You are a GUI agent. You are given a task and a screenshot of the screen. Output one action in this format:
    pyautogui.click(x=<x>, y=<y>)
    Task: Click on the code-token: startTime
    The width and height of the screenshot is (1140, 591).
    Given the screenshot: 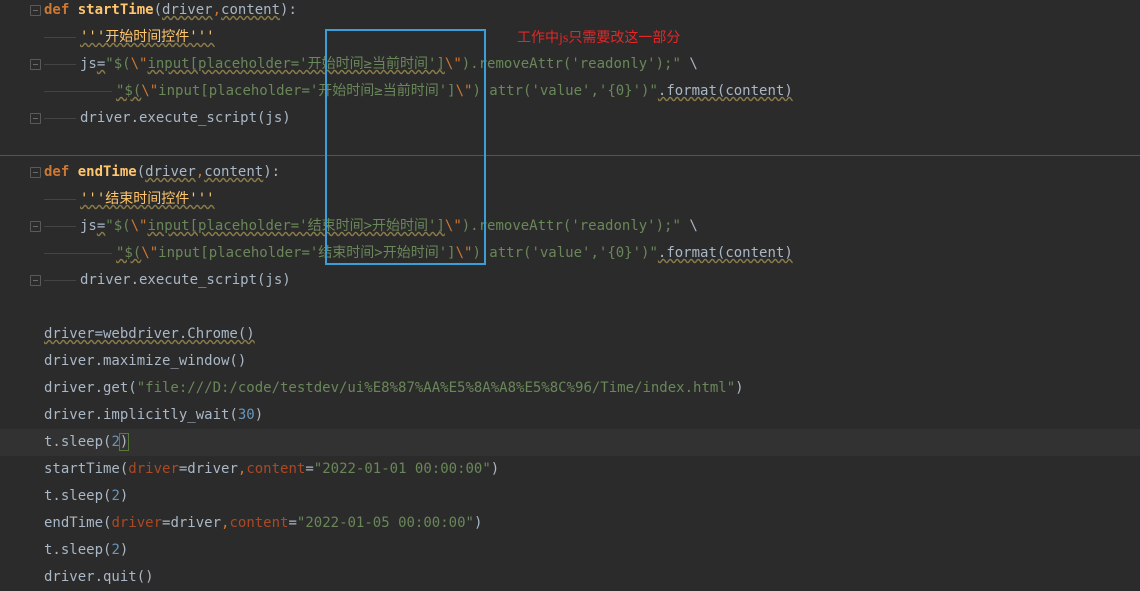 What is the action you would take?
    pyautogui.click(x=115, y=10)
    